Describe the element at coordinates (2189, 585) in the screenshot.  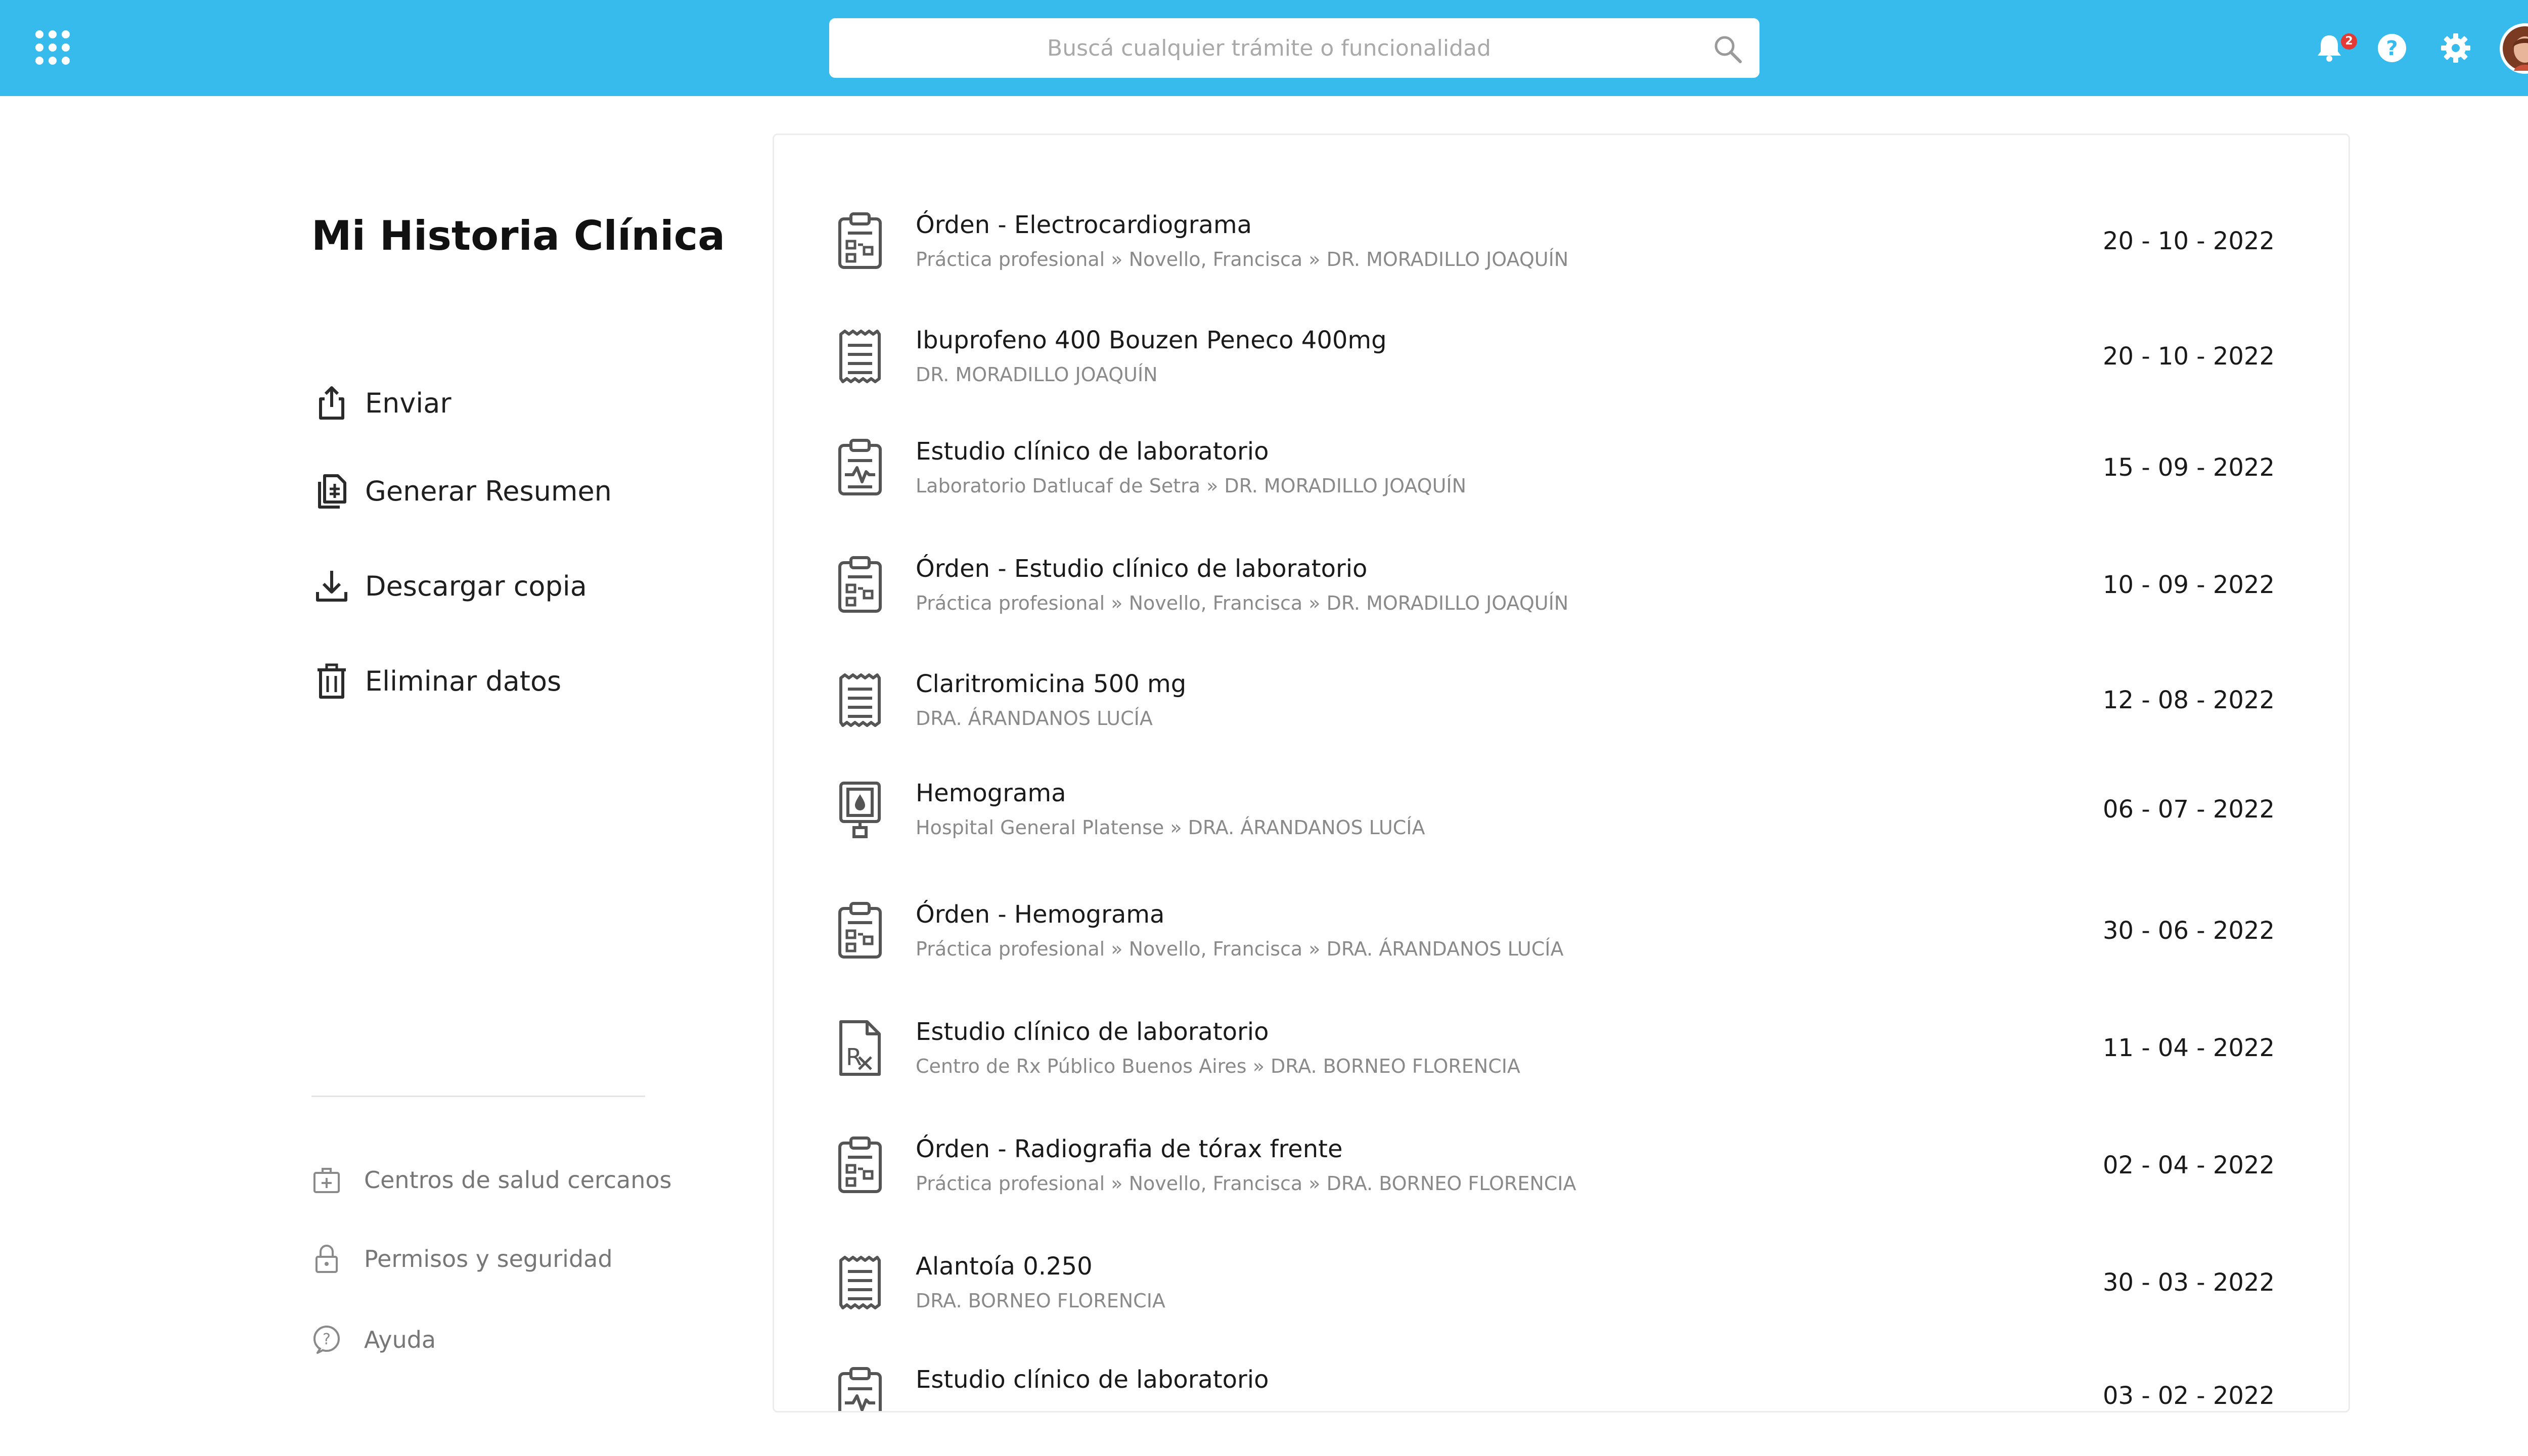
I see `record-date: 10 - 09 - 2022` at that location.